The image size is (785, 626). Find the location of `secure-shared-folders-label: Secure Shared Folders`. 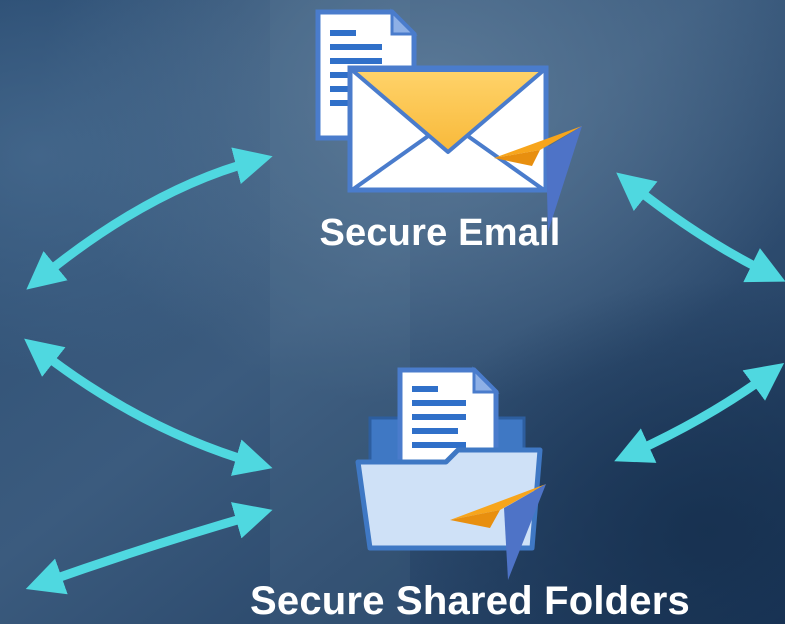

secure-shared-folders-label: Secure Shared Folders is located at coordinates (470, 601).